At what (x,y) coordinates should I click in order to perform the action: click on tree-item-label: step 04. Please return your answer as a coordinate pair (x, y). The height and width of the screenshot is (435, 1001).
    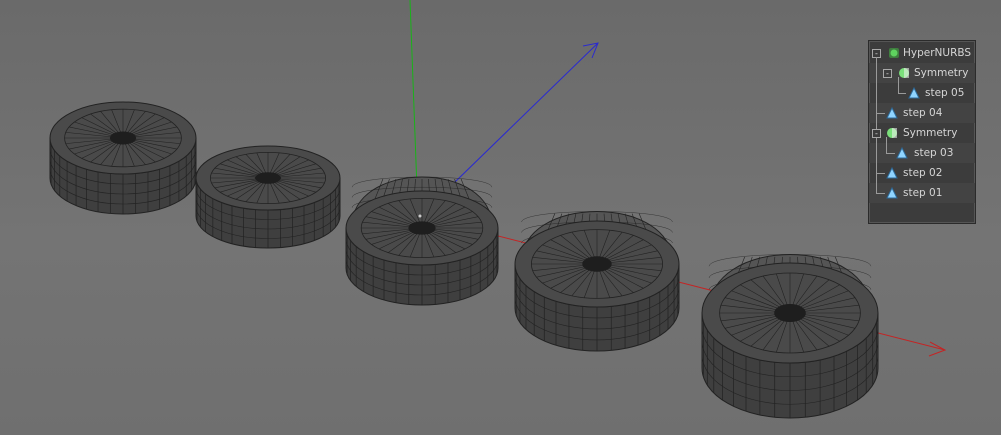
    Looking at the image, I should click on (923, 113).